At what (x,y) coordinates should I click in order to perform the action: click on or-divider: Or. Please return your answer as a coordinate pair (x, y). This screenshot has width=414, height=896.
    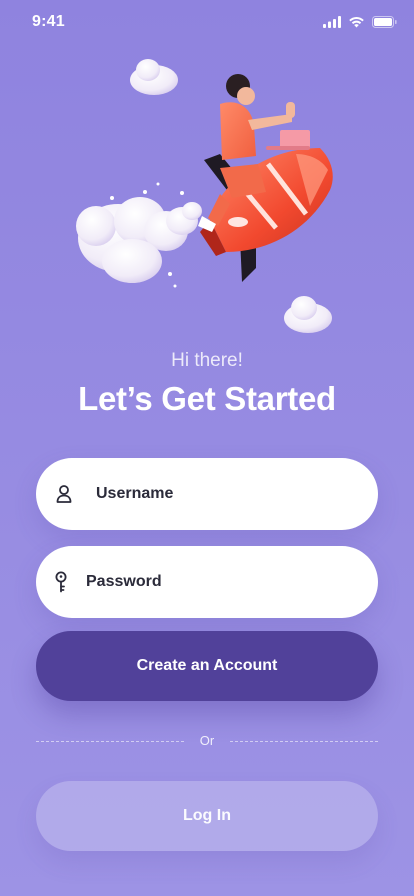
    Looking at the image, I should click on (207, 741).